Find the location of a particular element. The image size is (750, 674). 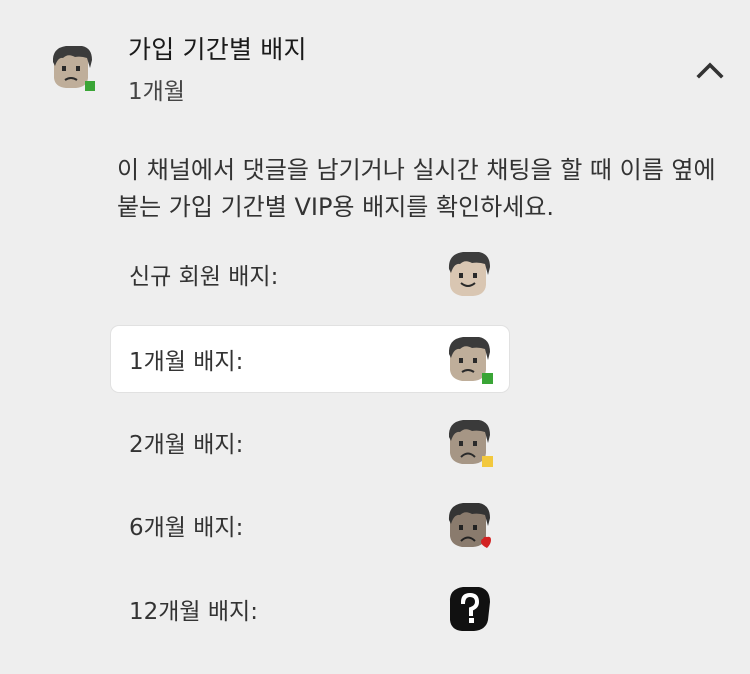

twelve-month-badge-icon is located at coordinates (469, 609).